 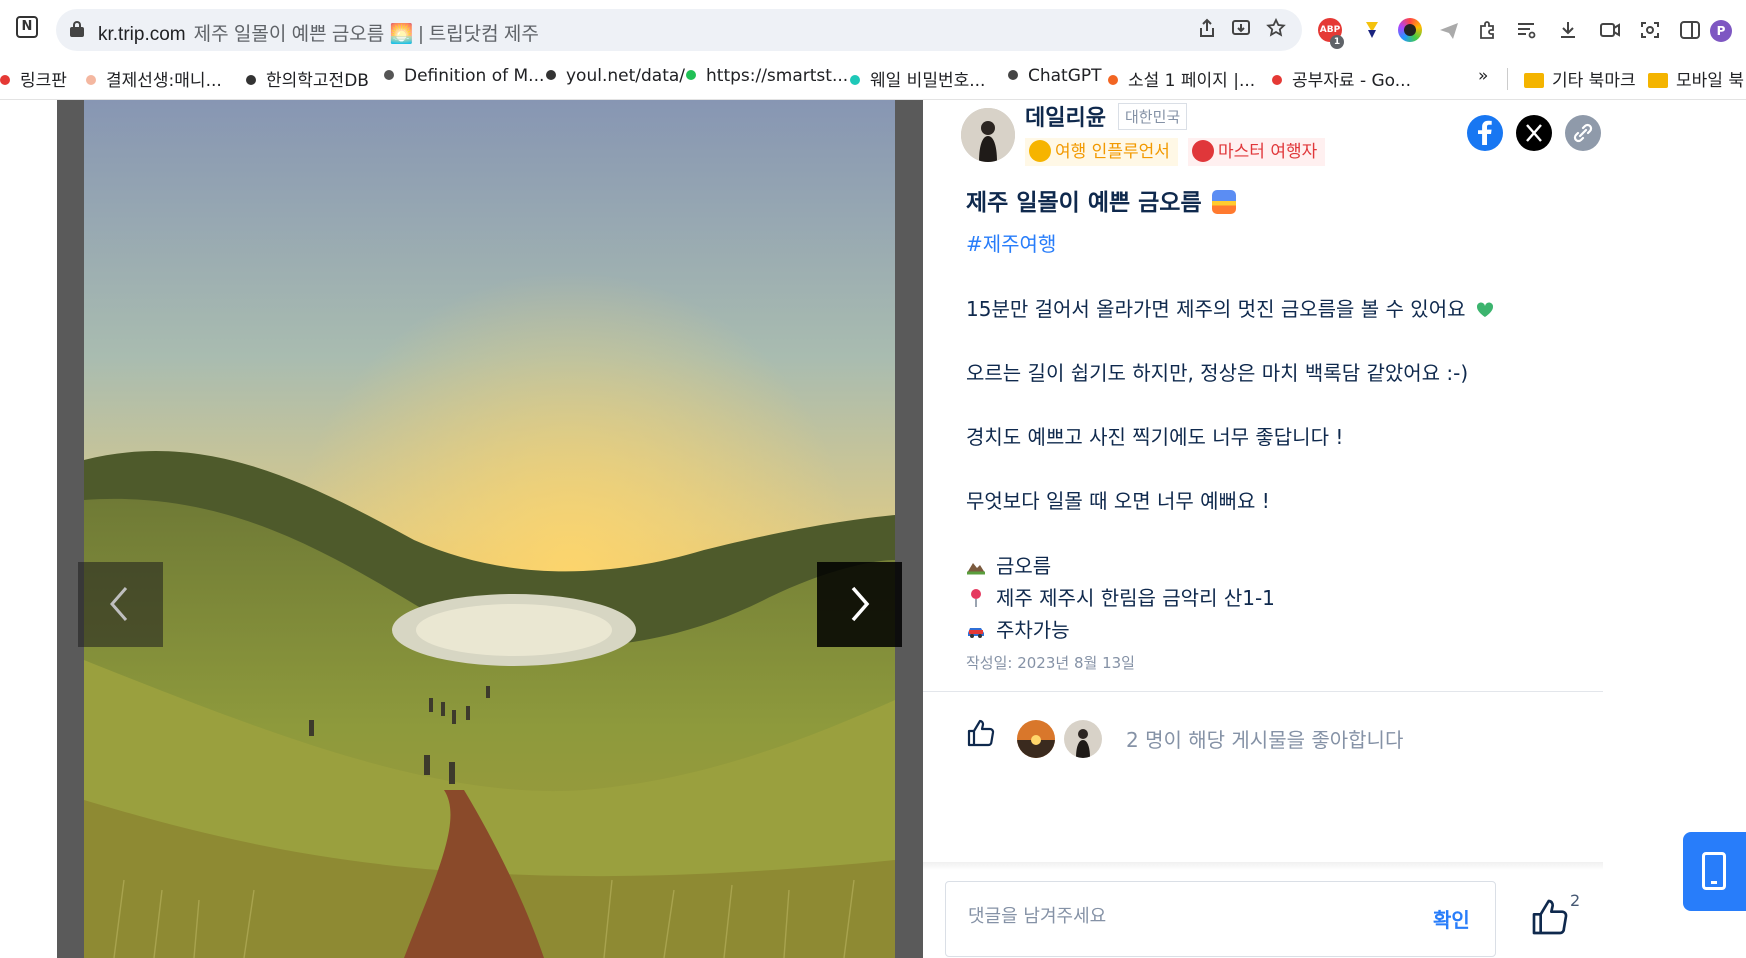 I want to click on bookmark-item: ChatGPT, so click(x=1055, y=76).